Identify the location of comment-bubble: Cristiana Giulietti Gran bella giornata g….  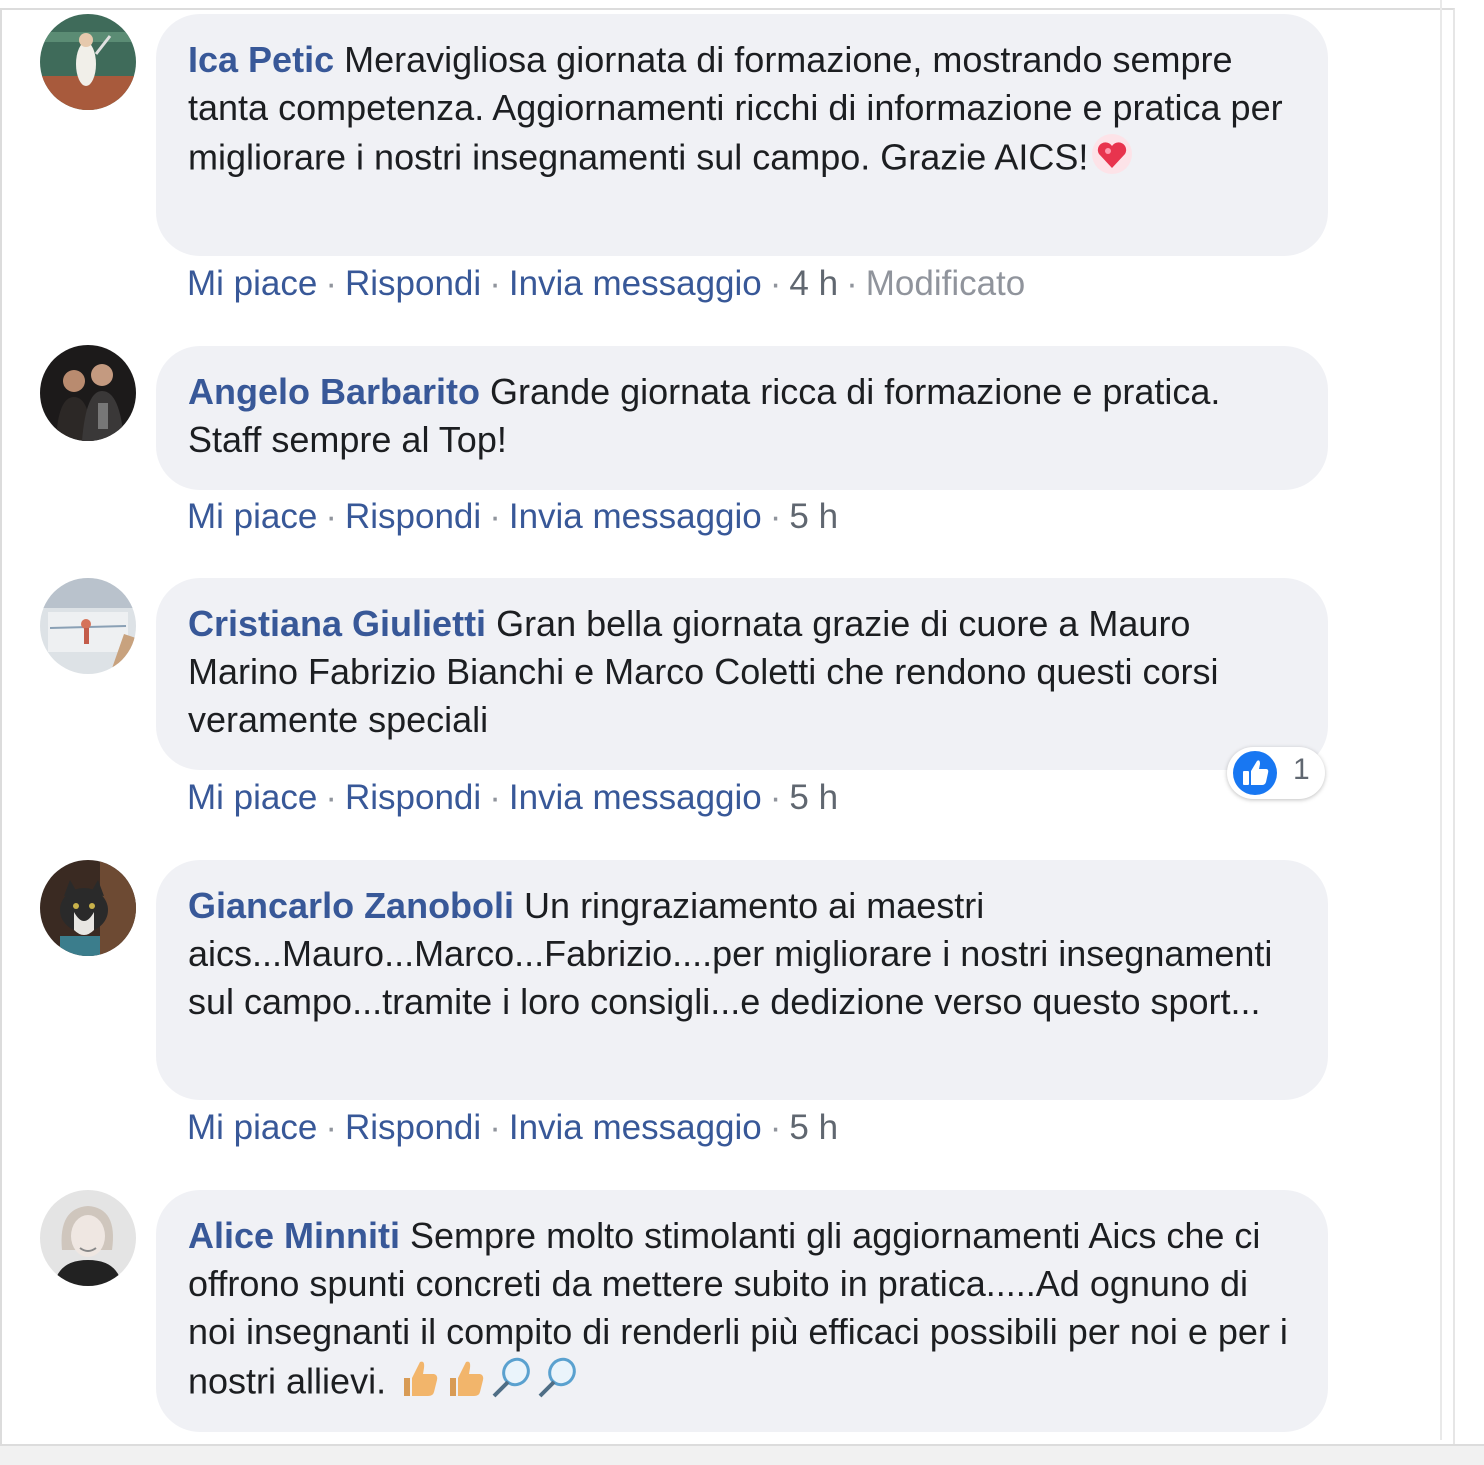
(742, 674).